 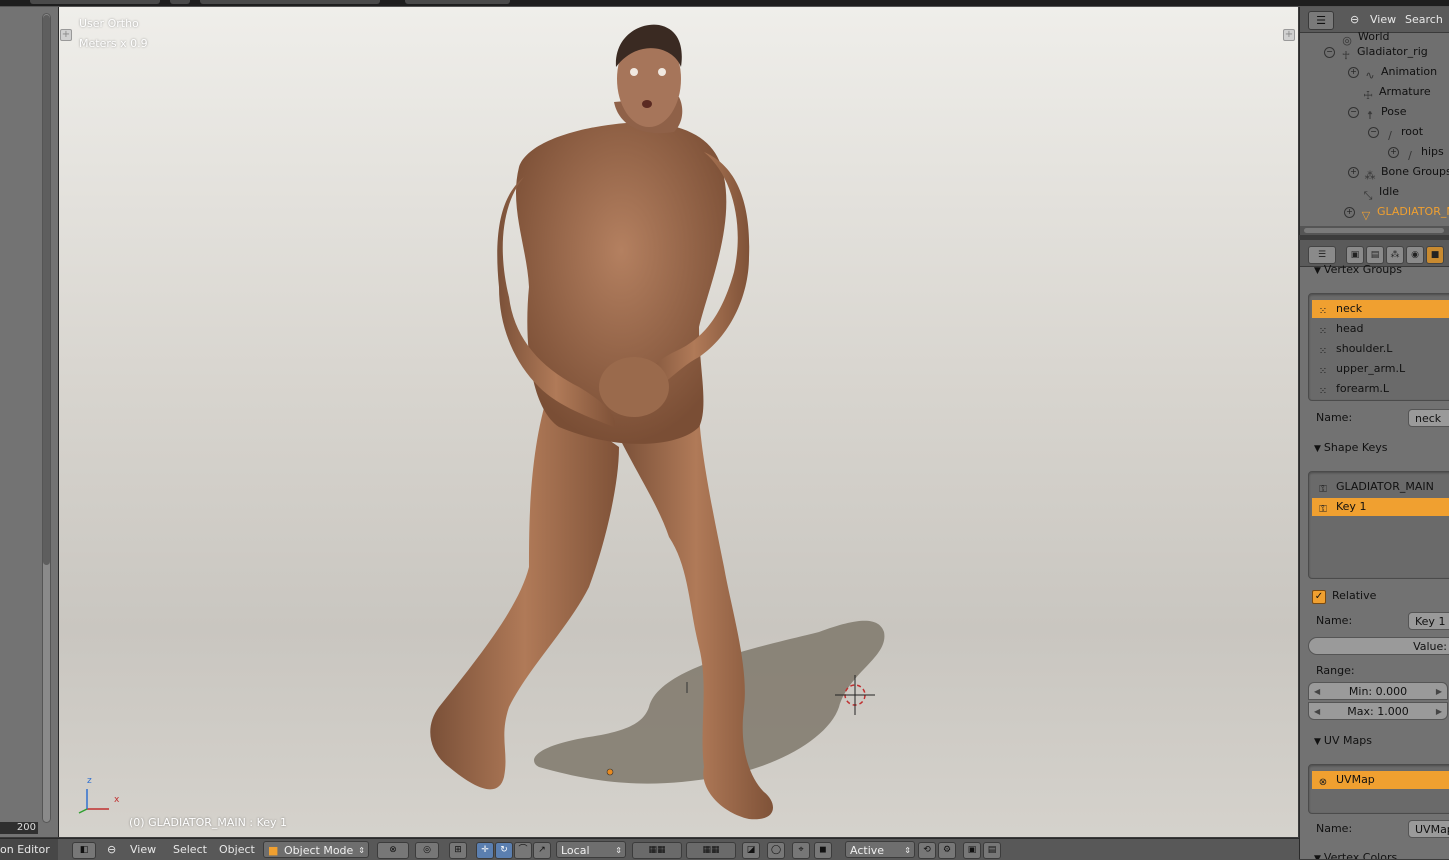 I want to click on editor-type-icon: ◧, so click(x=84, y=850).